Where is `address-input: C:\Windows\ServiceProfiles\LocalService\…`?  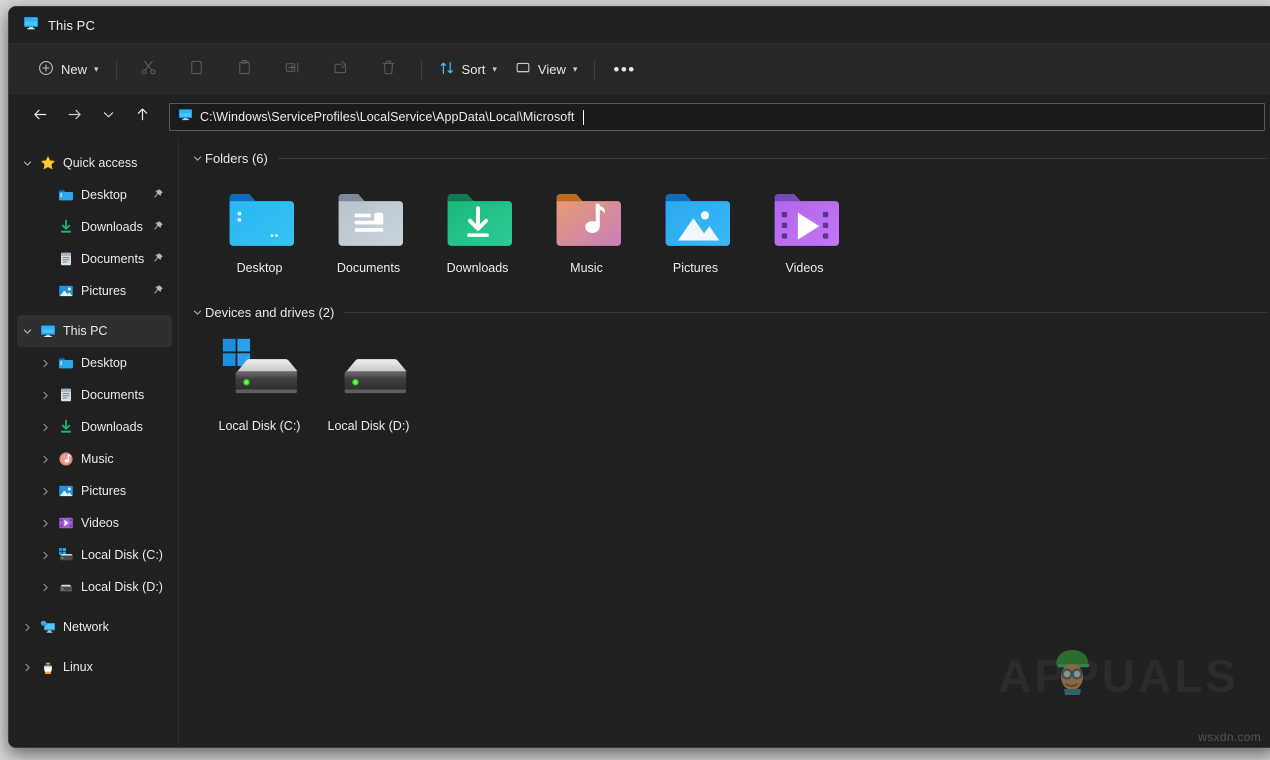 address-input: C:\Windows\ServiceProfiles\LocalService\… is located at coordinates (387, 117).